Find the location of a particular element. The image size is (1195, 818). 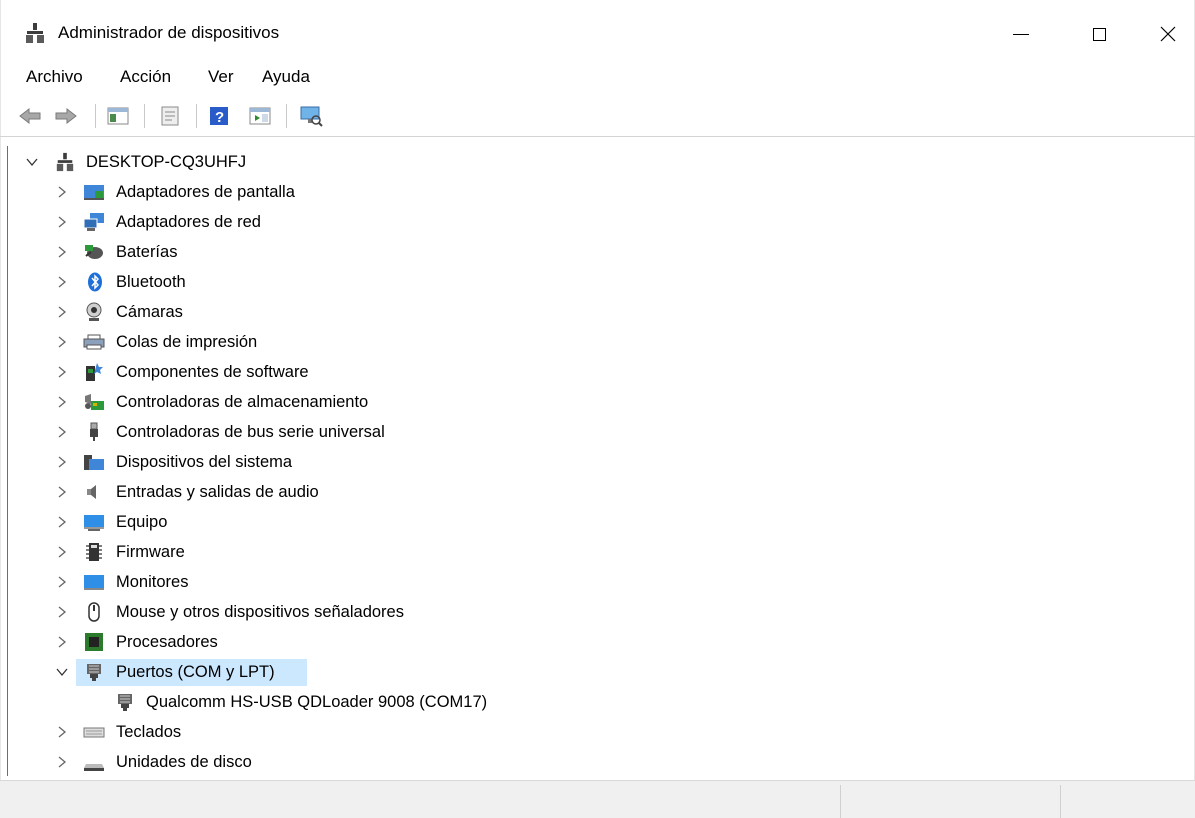

tree-category-row: Entradas y salidas de audio is located at coordinates (598, 492).